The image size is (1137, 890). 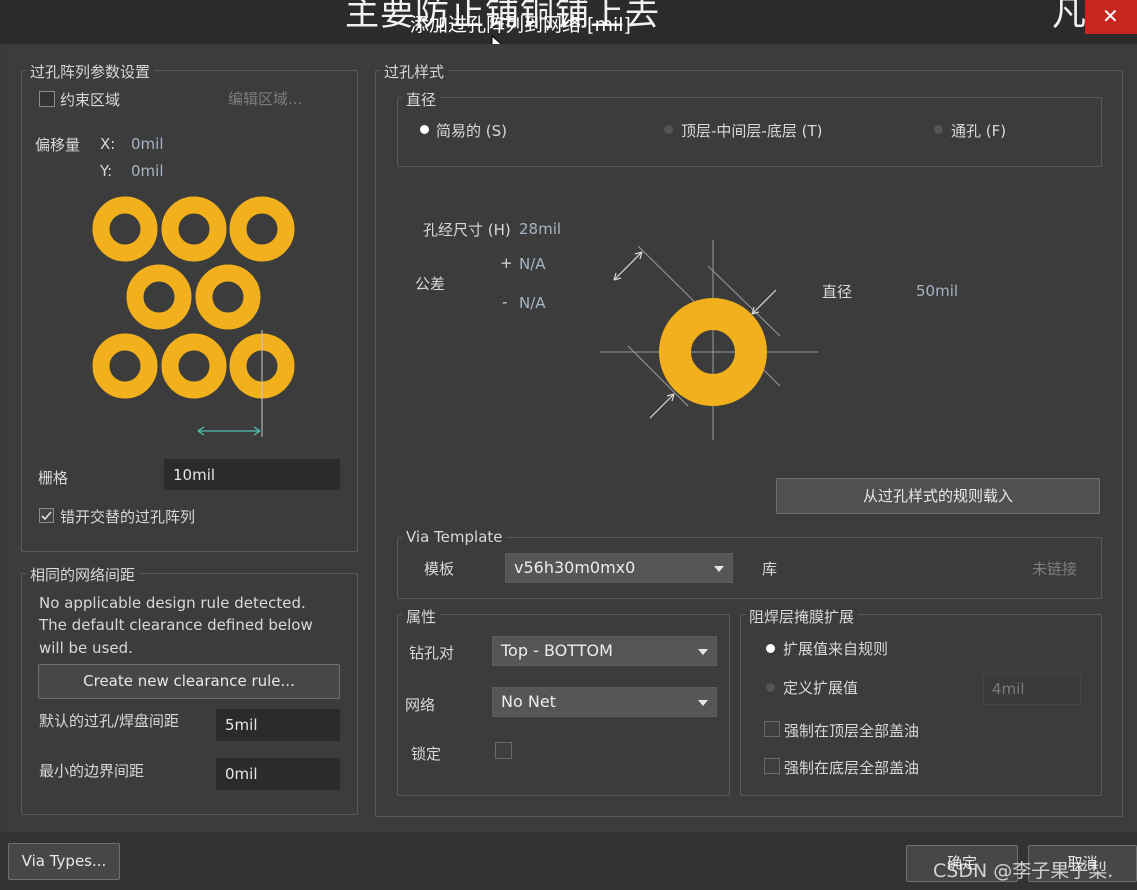 I want to click on tolerance-plus-value: N/A, so click(x=532, y=264).